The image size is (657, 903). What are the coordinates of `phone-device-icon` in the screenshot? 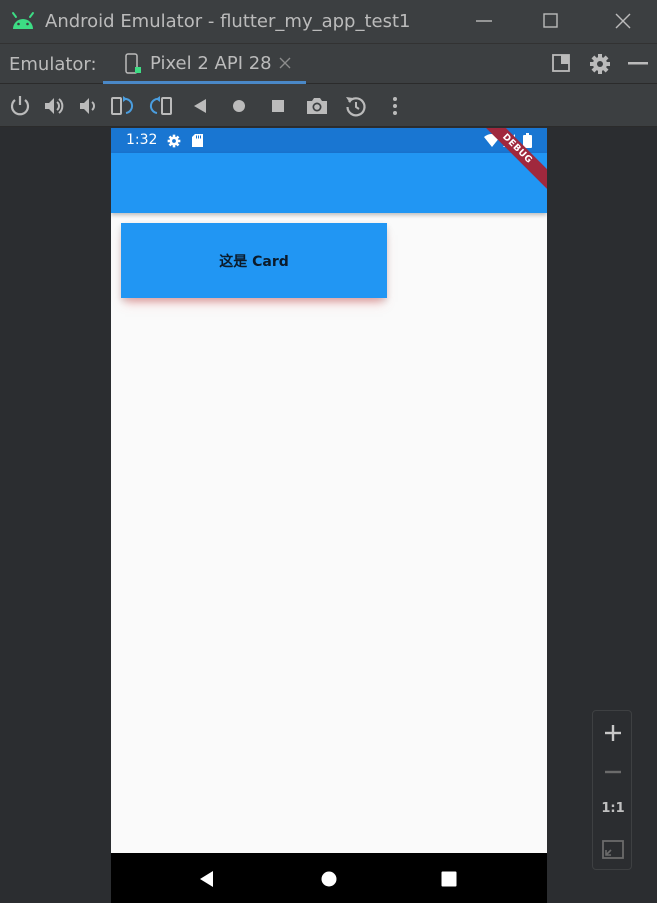 It's located at (133, 63).